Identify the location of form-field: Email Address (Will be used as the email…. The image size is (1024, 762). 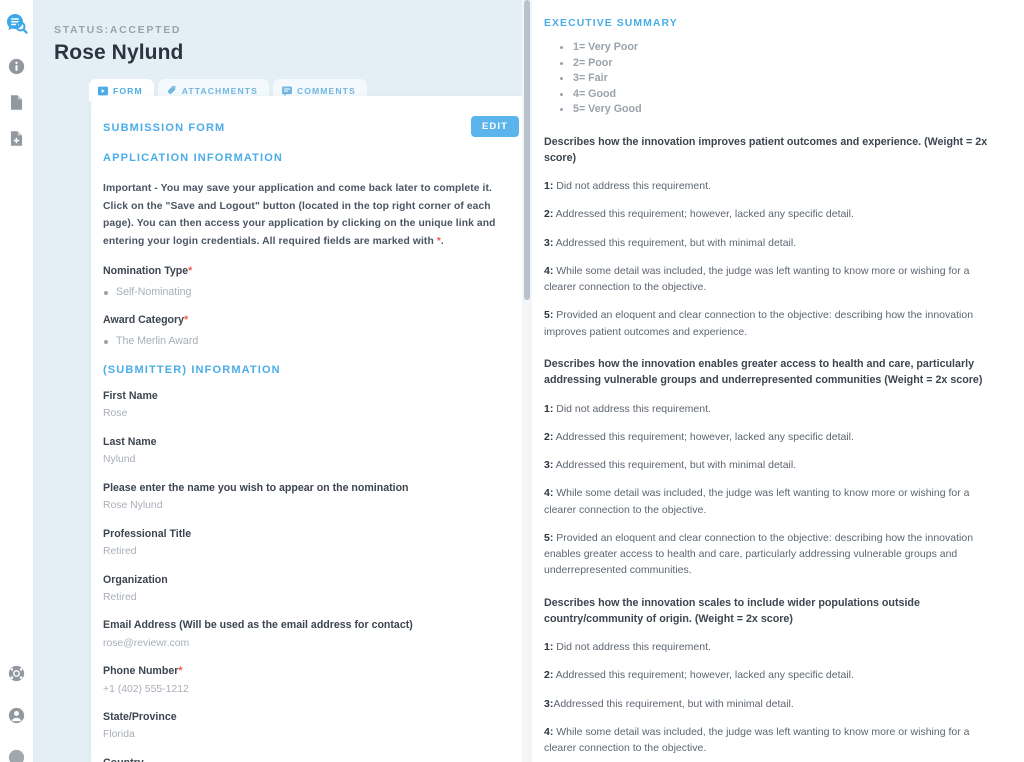
(315, 634).